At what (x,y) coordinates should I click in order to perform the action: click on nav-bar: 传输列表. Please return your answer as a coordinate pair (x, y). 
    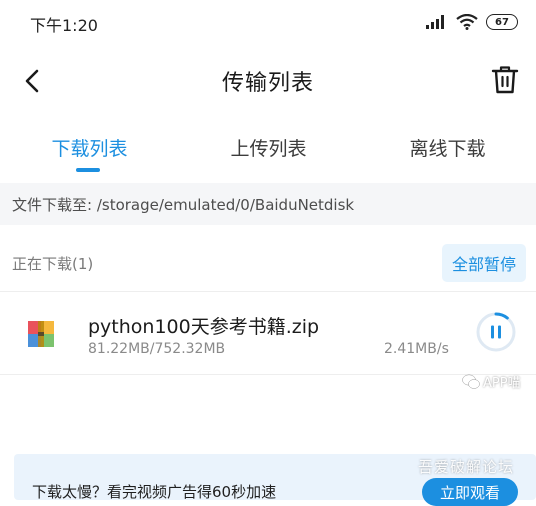
    Looking at the image, I should click on (268, 80).